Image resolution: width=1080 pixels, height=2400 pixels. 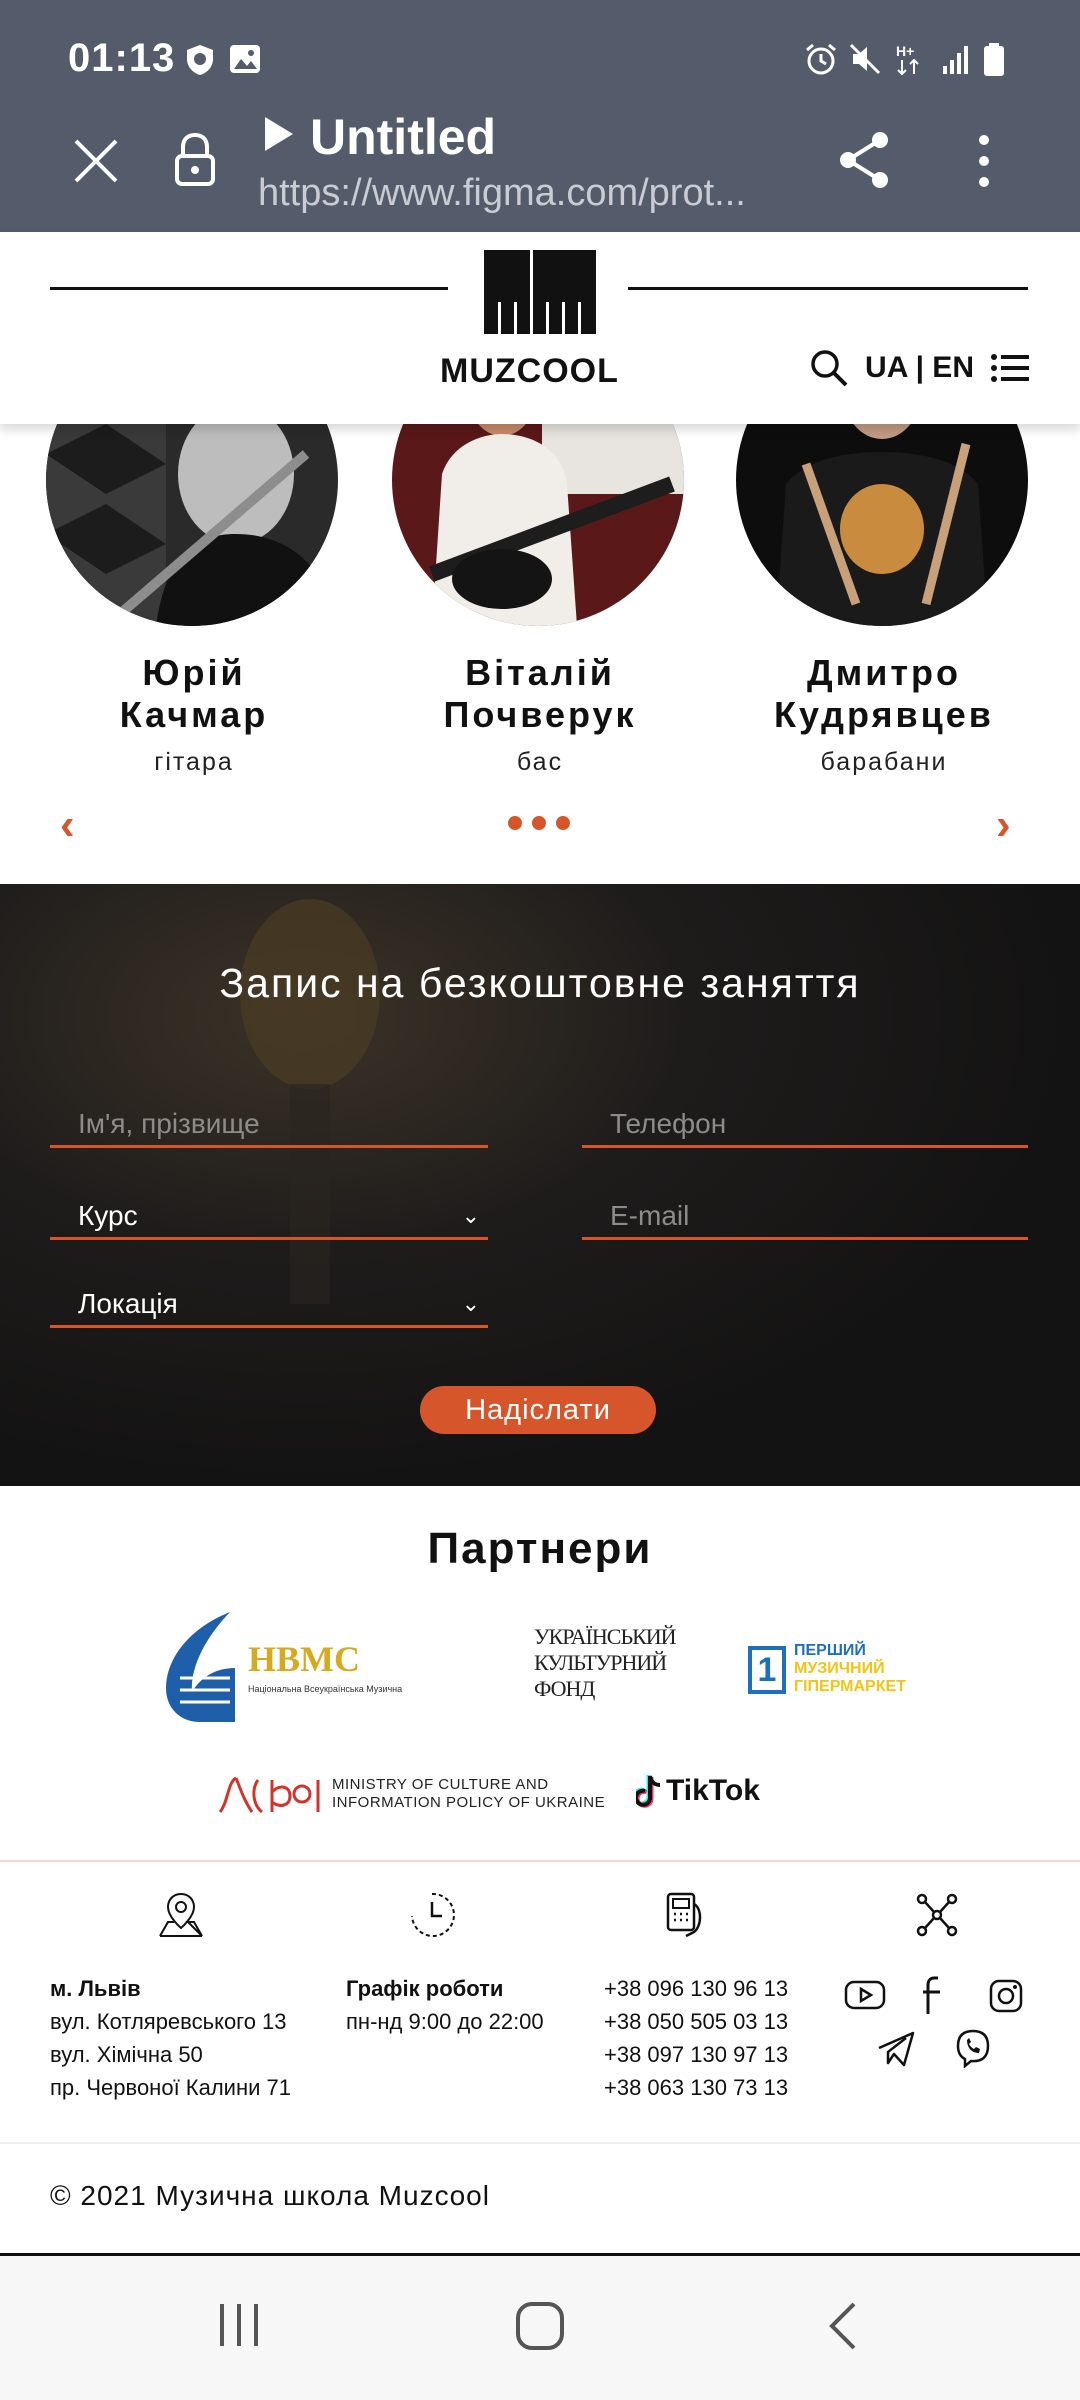 I want to click on image-notification-icon, so click(x=245, y=59).